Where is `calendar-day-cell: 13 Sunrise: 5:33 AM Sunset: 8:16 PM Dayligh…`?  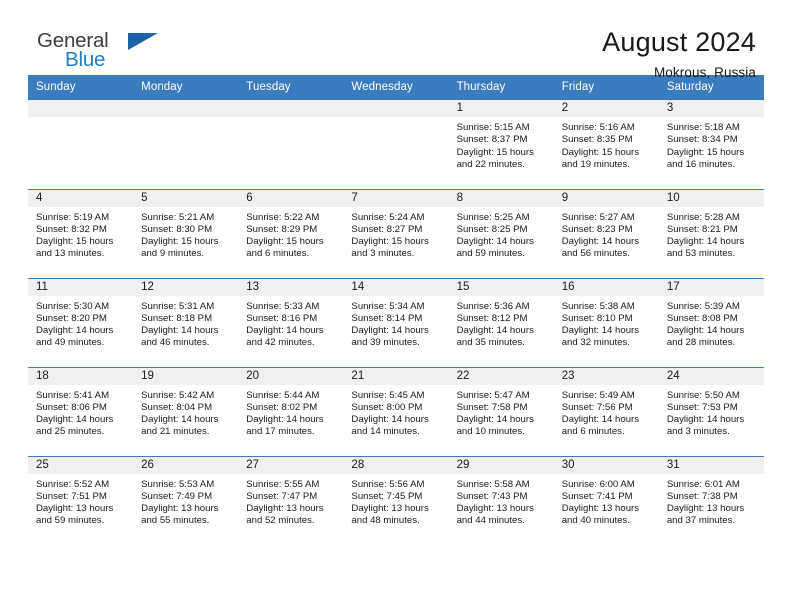
calendar-day-cell: 13 Sunrise: 5:33 AM Sunset: 8:16 PM Dayligh… is located at coordinates (291, 322).